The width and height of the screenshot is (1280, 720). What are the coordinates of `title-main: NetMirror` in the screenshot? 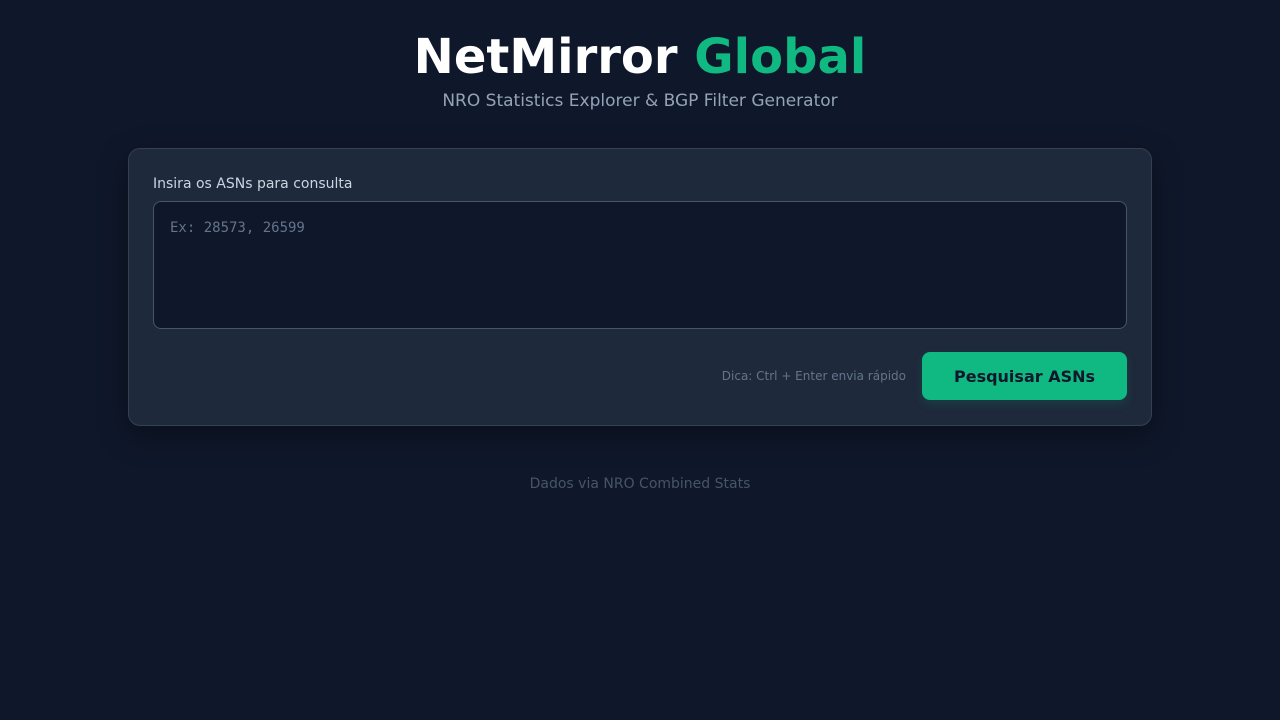 It's located at (545, 57).